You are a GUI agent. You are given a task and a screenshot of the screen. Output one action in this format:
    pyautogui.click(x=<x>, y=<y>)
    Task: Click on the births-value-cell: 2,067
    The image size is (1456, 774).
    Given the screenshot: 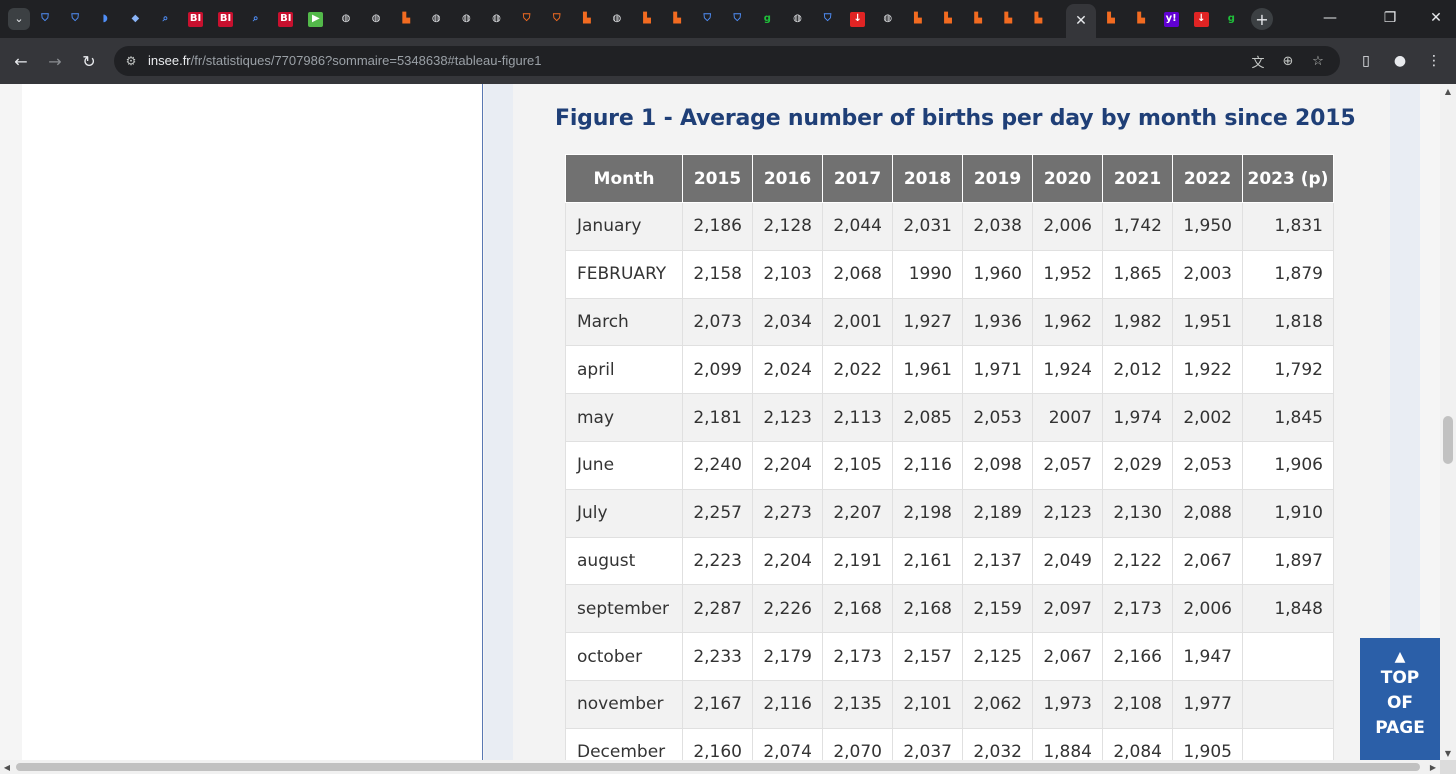 What is the action you would take?
    pyautogui.click(x=1207, y=561)
    